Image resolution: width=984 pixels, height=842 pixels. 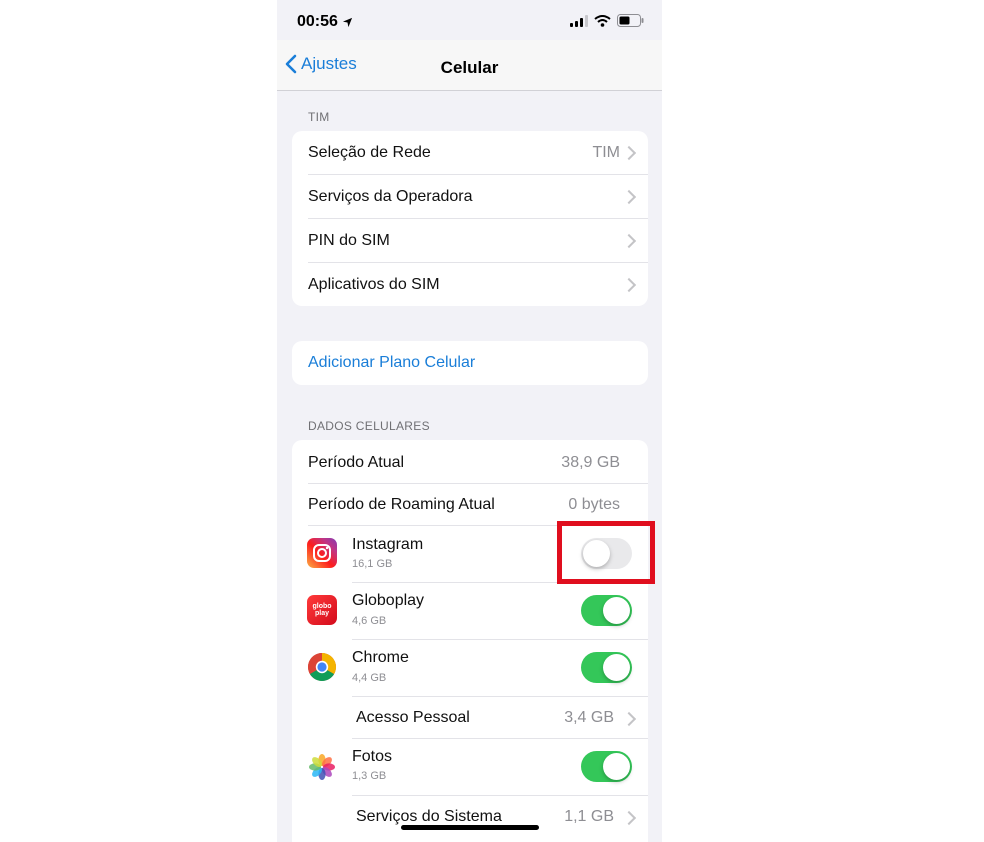 I want to click on add-cellular-plan-button: Adicionar Plano Celular, so click(x=470, y=363).